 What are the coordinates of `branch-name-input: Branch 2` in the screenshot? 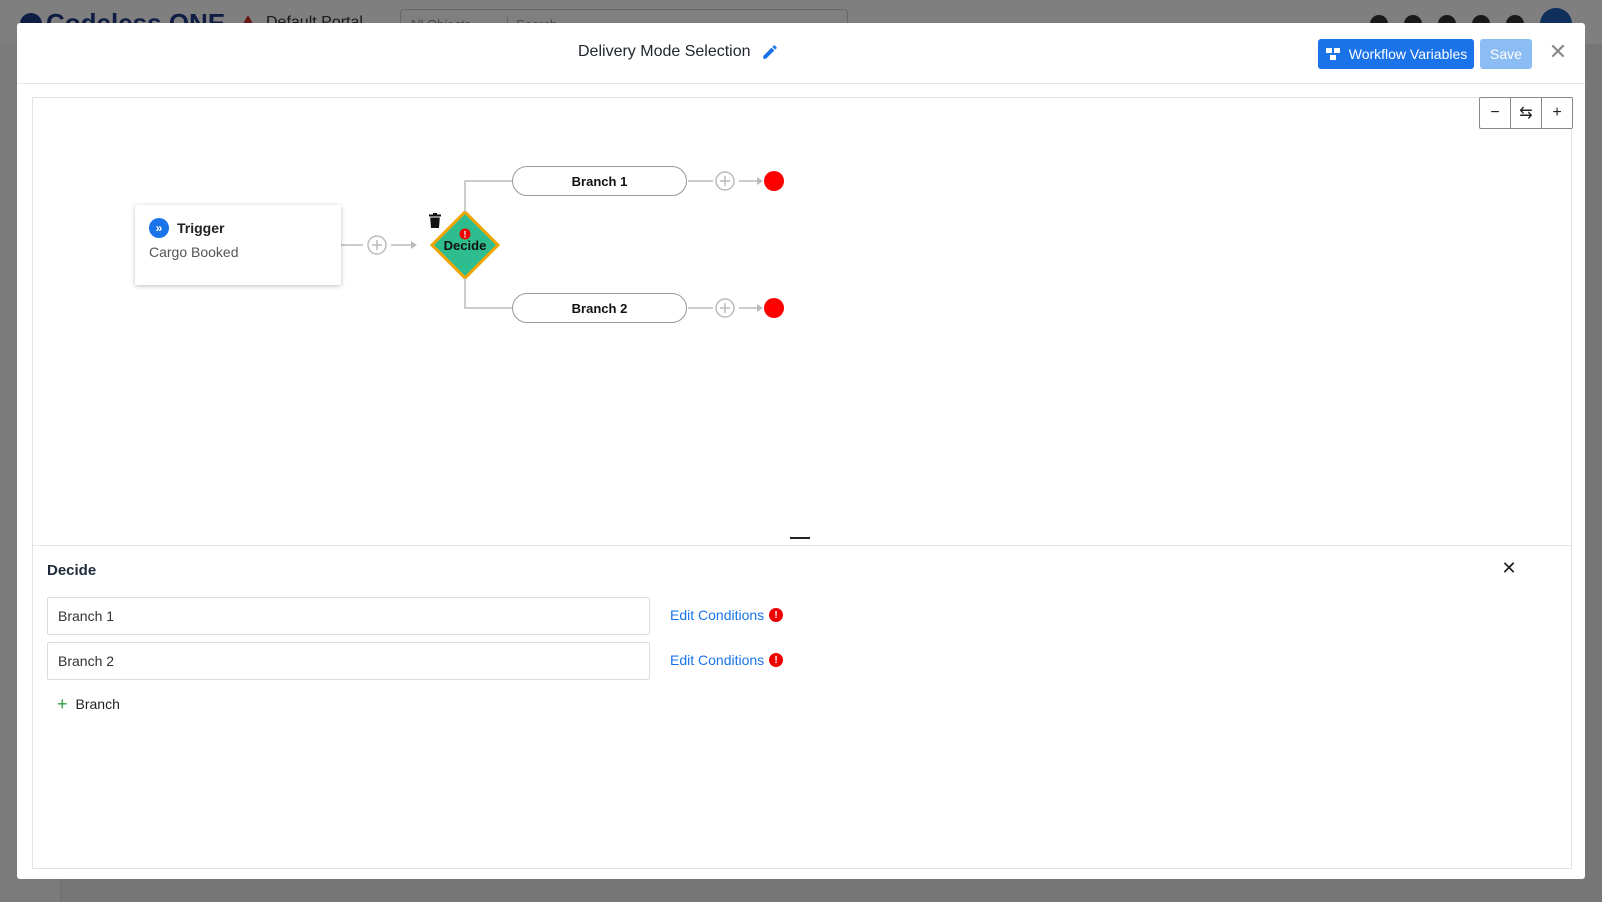 It's located at (348, 661).